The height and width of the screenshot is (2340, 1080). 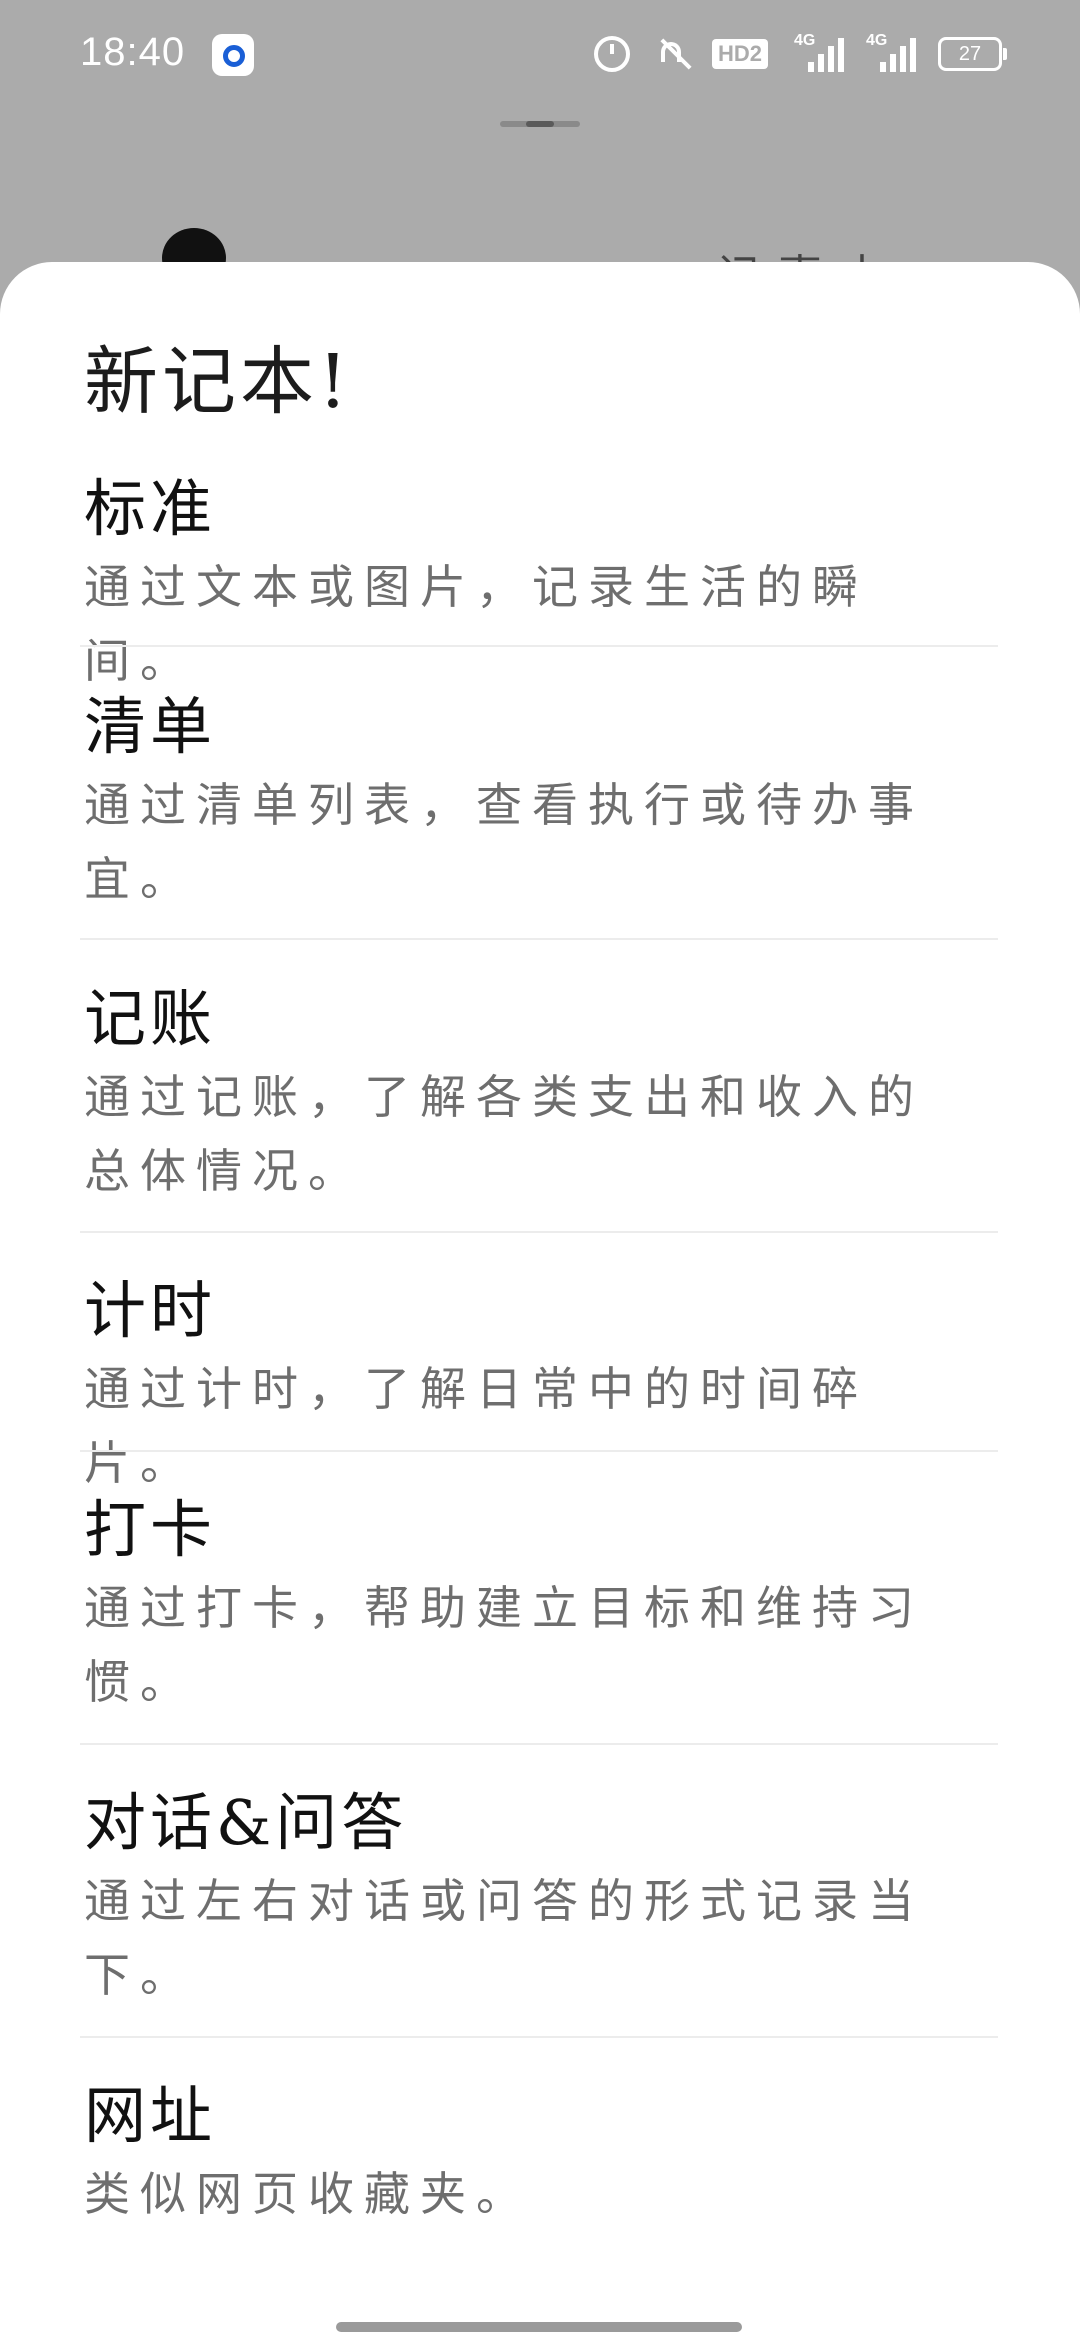 I want to click on status-icons: HD2 4G 4G 27, so click(x=800, y=54).